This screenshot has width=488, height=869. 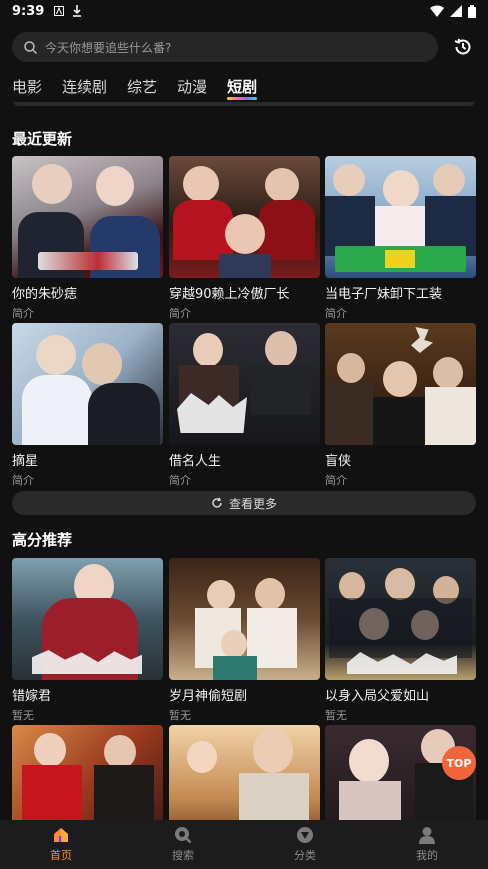 I want to click on card-title: 以身入局父爱如山, so click(x=377, y=696).